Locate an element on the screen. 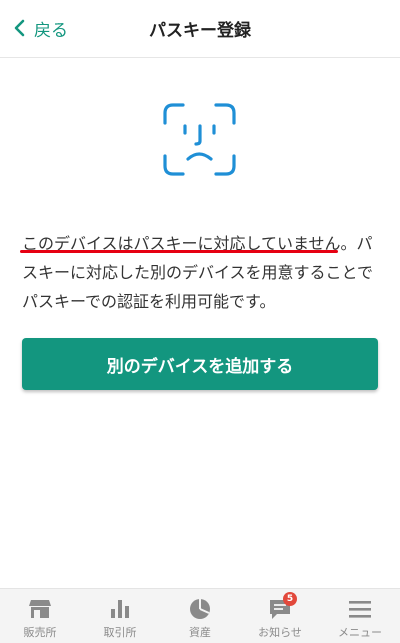 This screenshot has height=643, width=400. bottom-tab-bar: 販売所 取引所 資産 5 お知らせ メニュー is located at coordinates (200, 615).